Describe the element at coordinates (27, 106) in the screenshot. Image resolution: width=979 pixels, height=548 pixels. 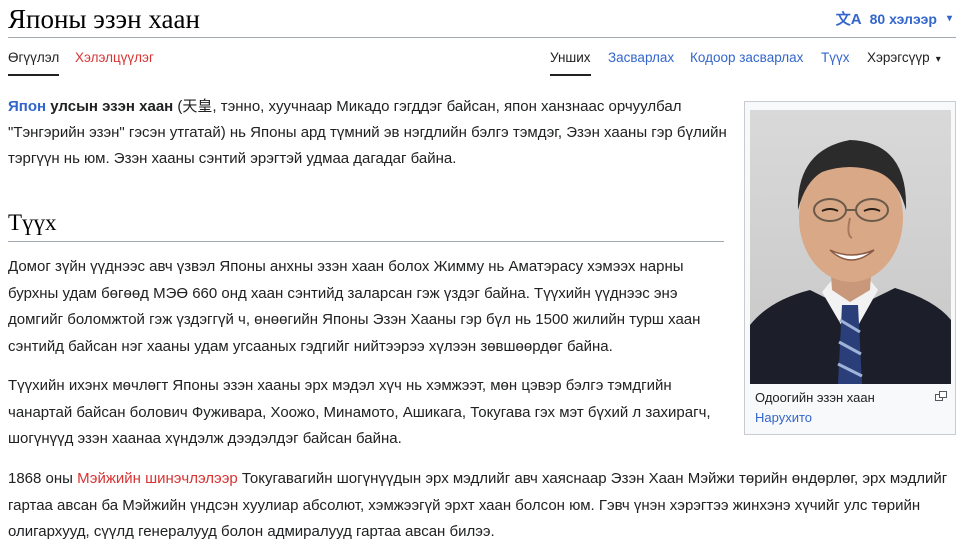
I see `japan-link: Япон` at that location.